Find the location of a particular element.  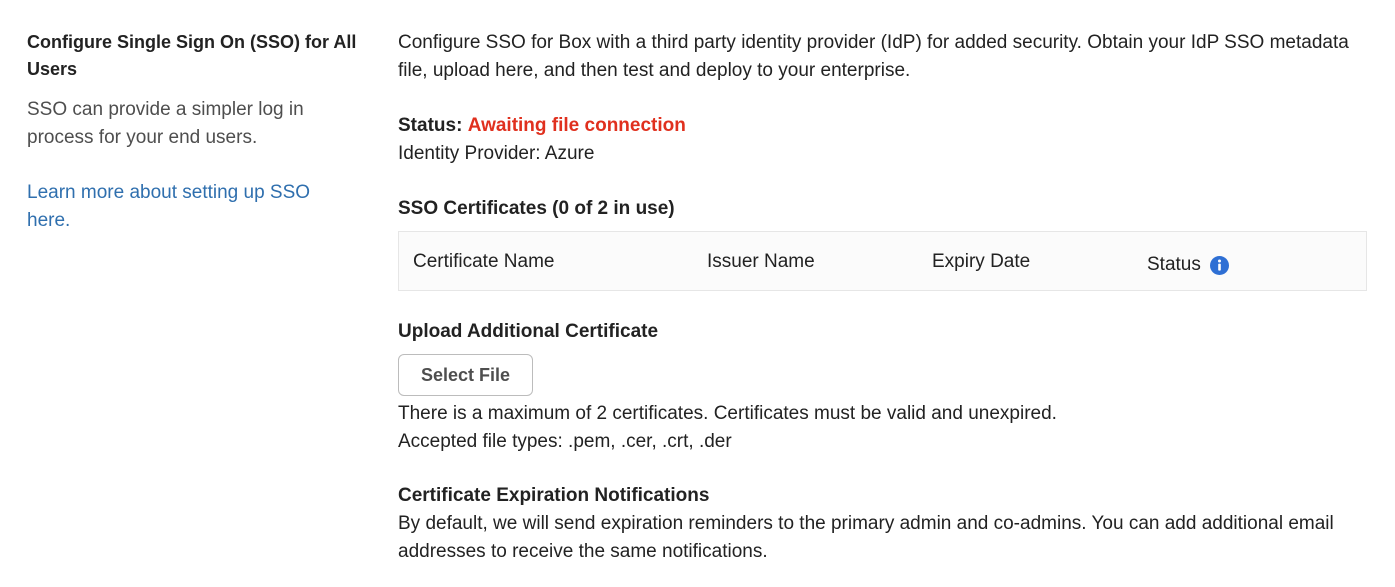

learn-more-link: Learn more about setting up SSO here. is located at coordinates (192, 207).